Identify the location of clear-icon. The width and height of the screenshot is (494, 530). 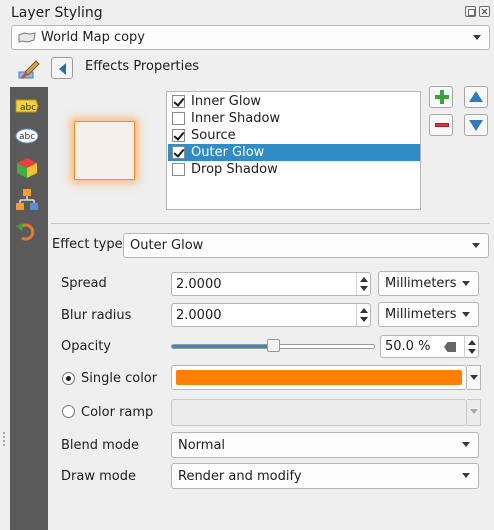
(450, 347).